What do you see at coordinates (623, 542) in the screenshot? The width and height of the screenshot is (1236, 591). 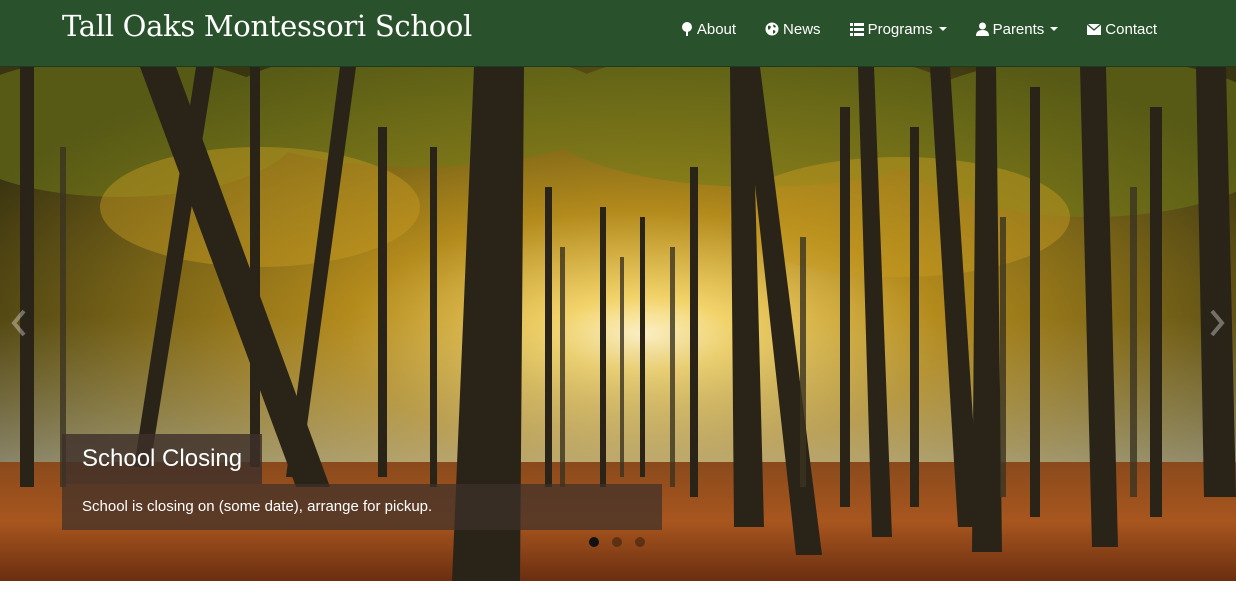 I see `carousel-indicators` at bounding box center [623, 542].